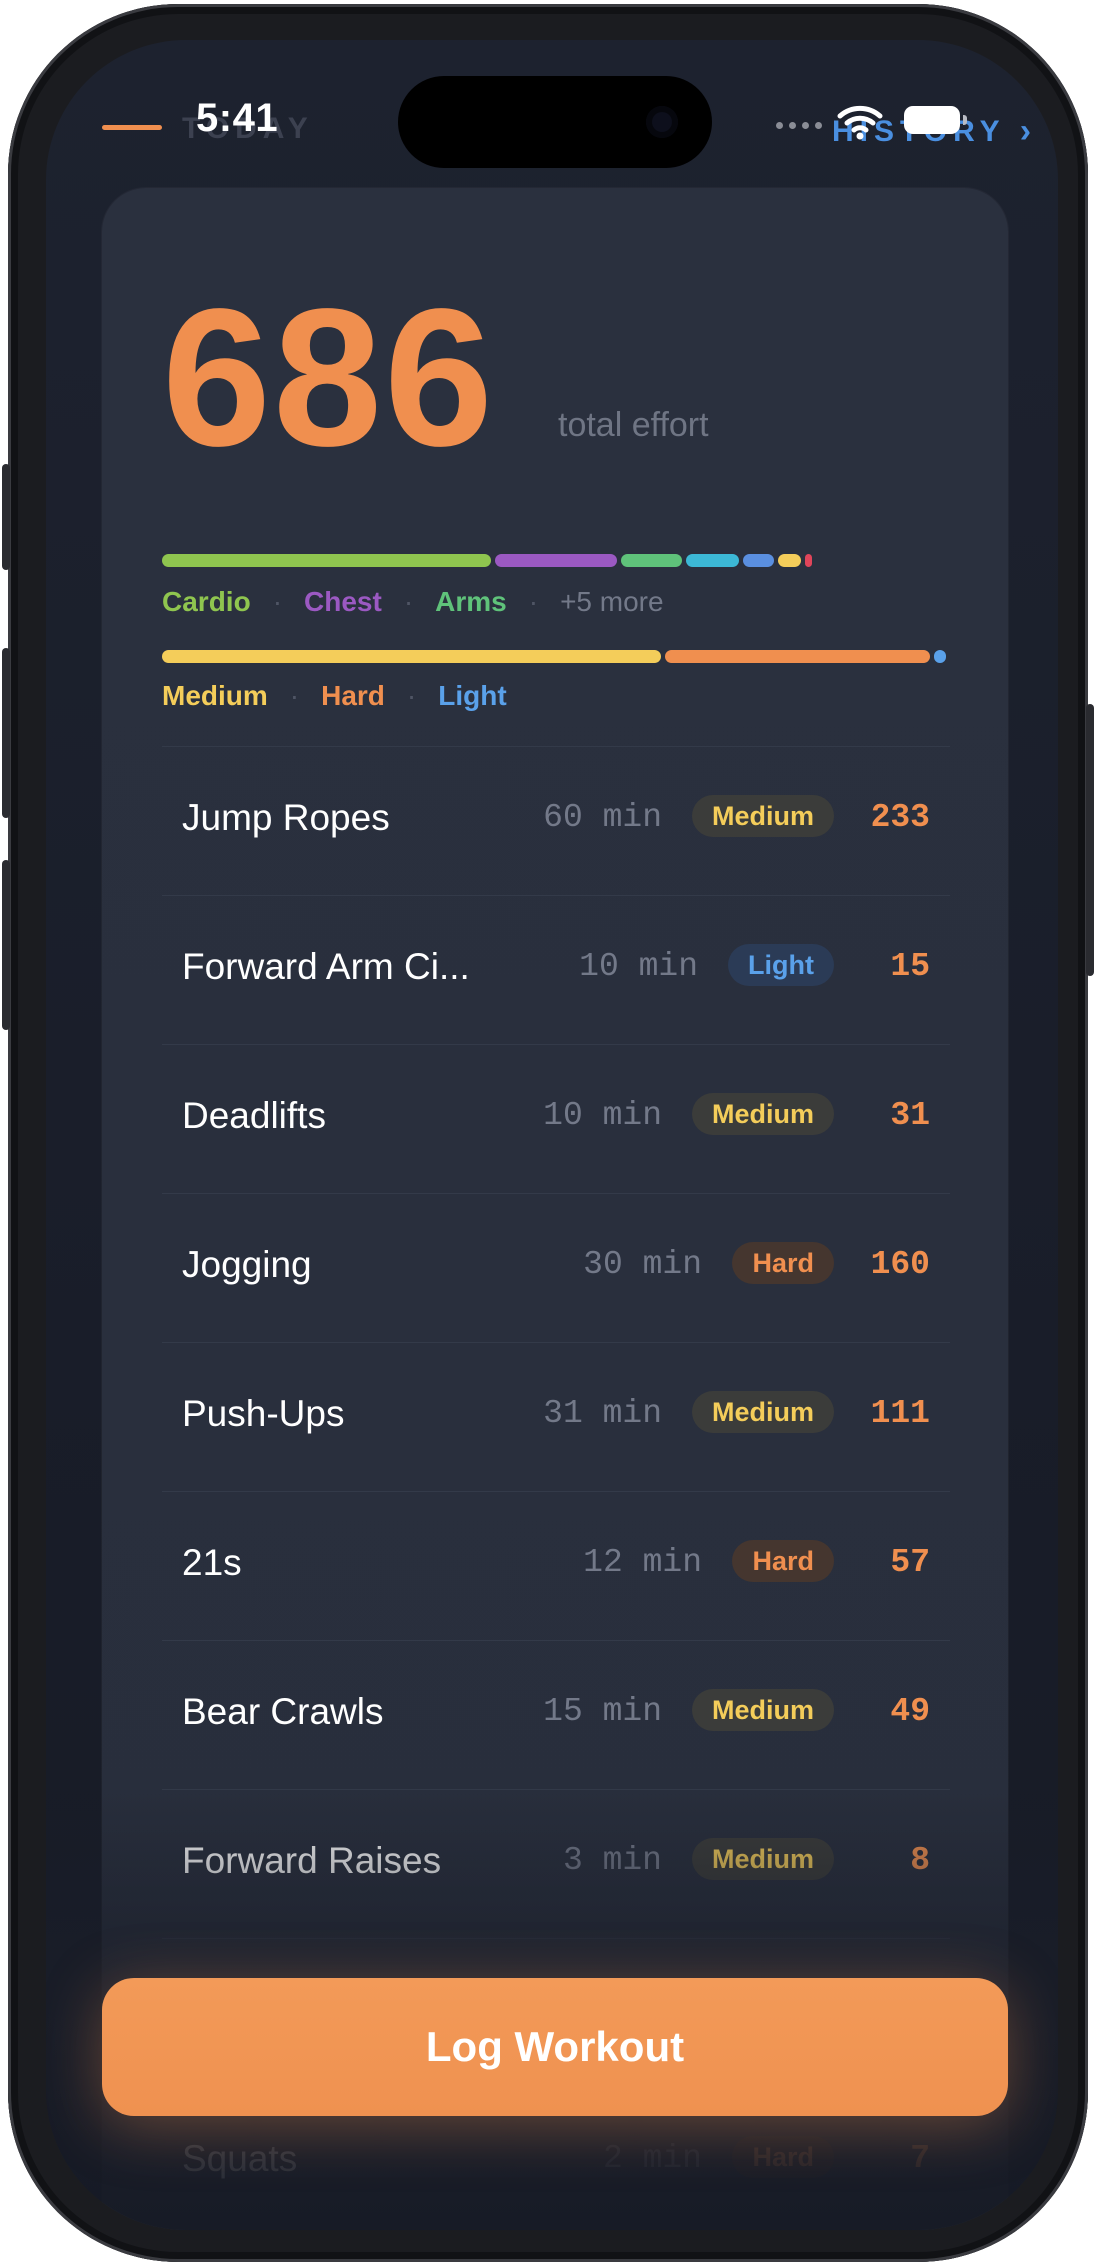  I want to click on exercise-points: 233, so click(900, 817).